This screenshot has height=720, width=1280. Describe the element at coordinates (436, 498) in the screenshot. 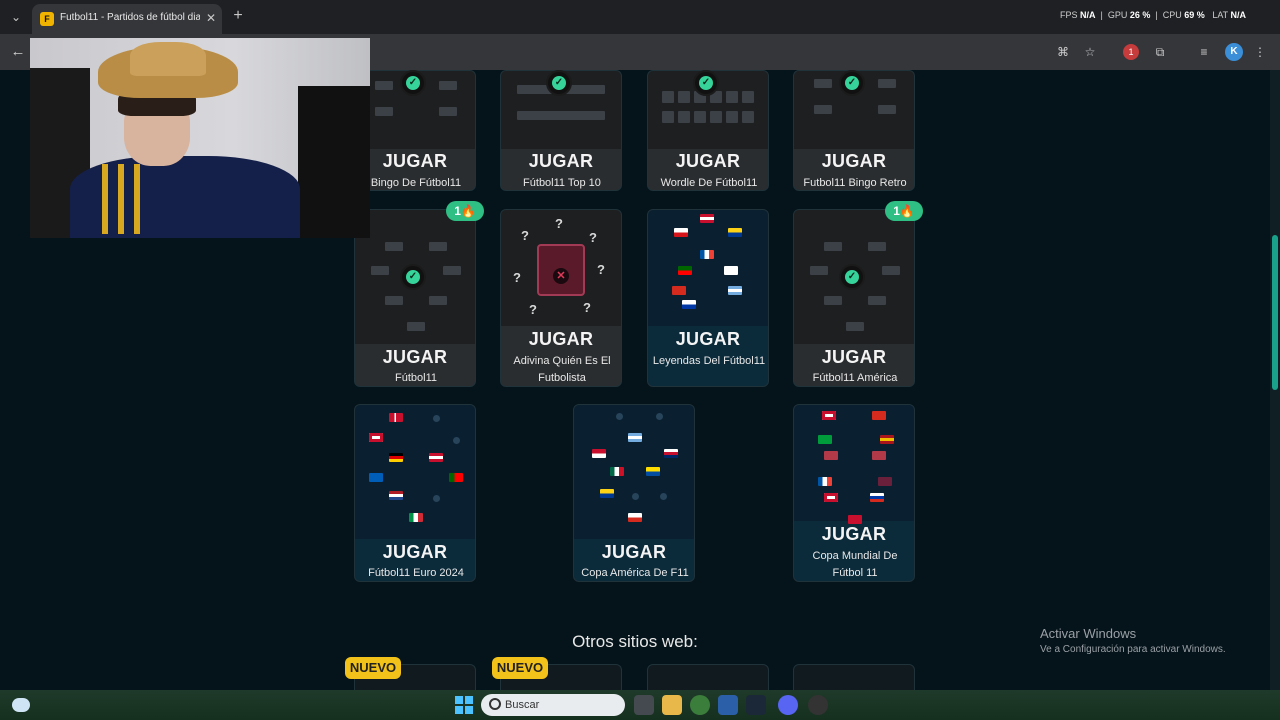

I see `player-dot` at that location.